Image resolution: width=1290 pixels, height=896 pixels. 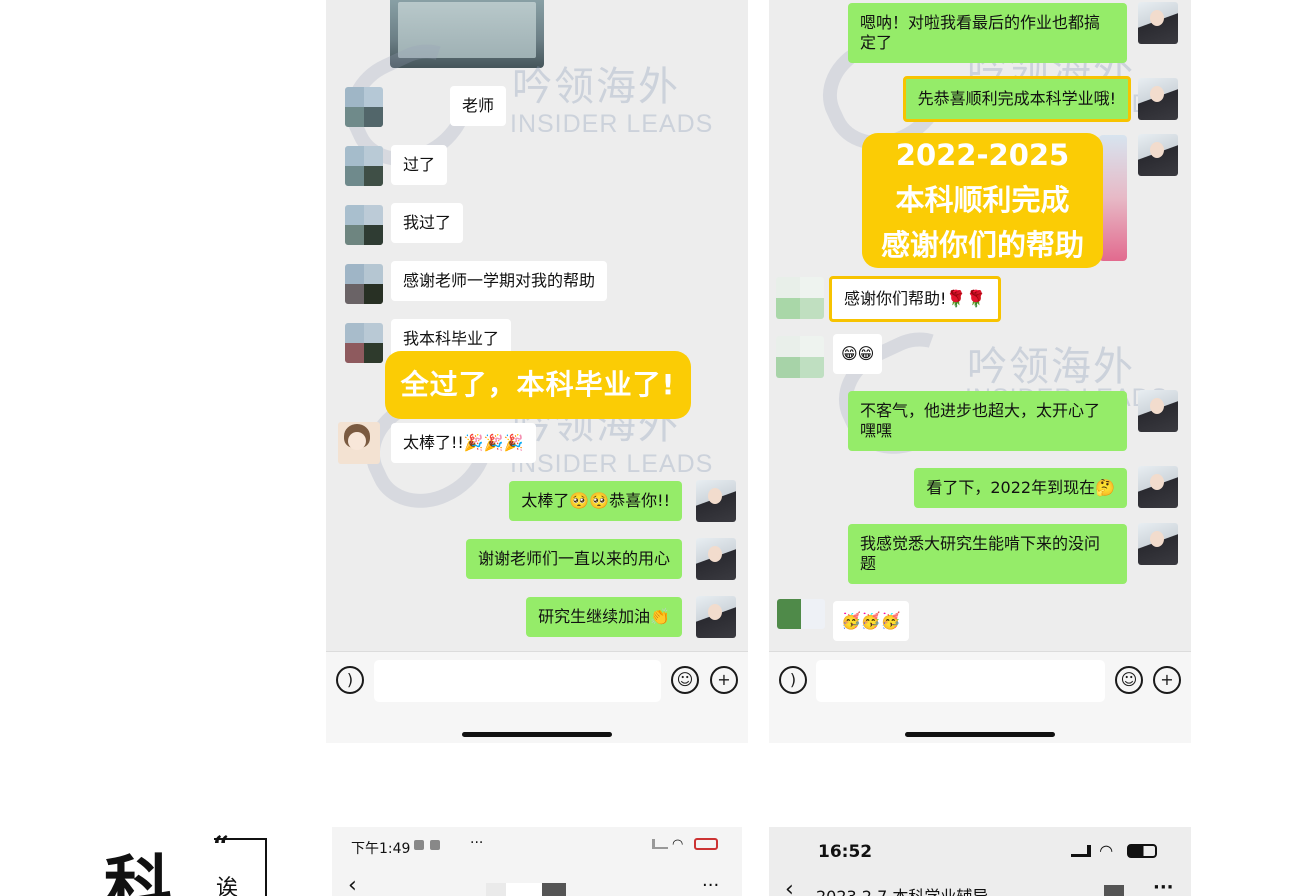 What do you see at coordinates (221, 846) in the screenshot?
I see `quote-mark: “` at bounding box center [221, 846].